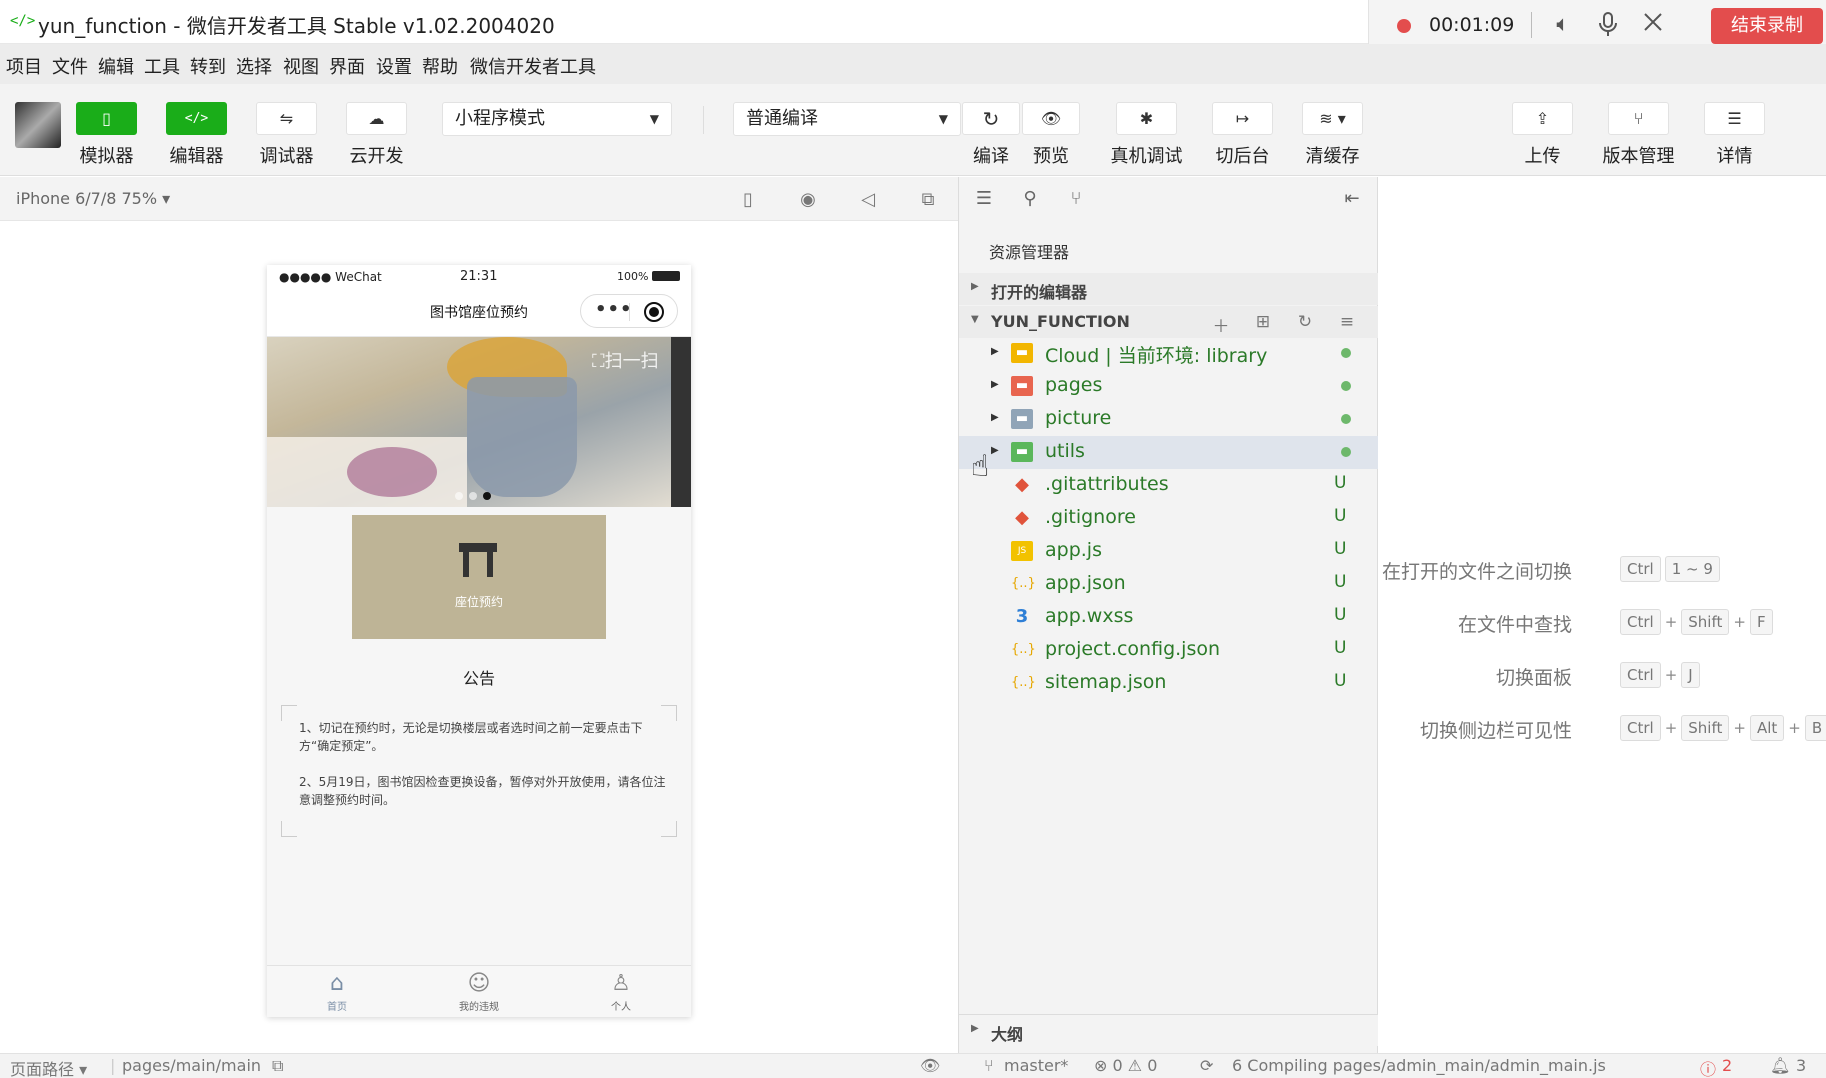  What do you see at coordinates (1563, 25) in the screenshot?
I see `speaker-icon: 🔈︎` at bounding box center [1563, 25].